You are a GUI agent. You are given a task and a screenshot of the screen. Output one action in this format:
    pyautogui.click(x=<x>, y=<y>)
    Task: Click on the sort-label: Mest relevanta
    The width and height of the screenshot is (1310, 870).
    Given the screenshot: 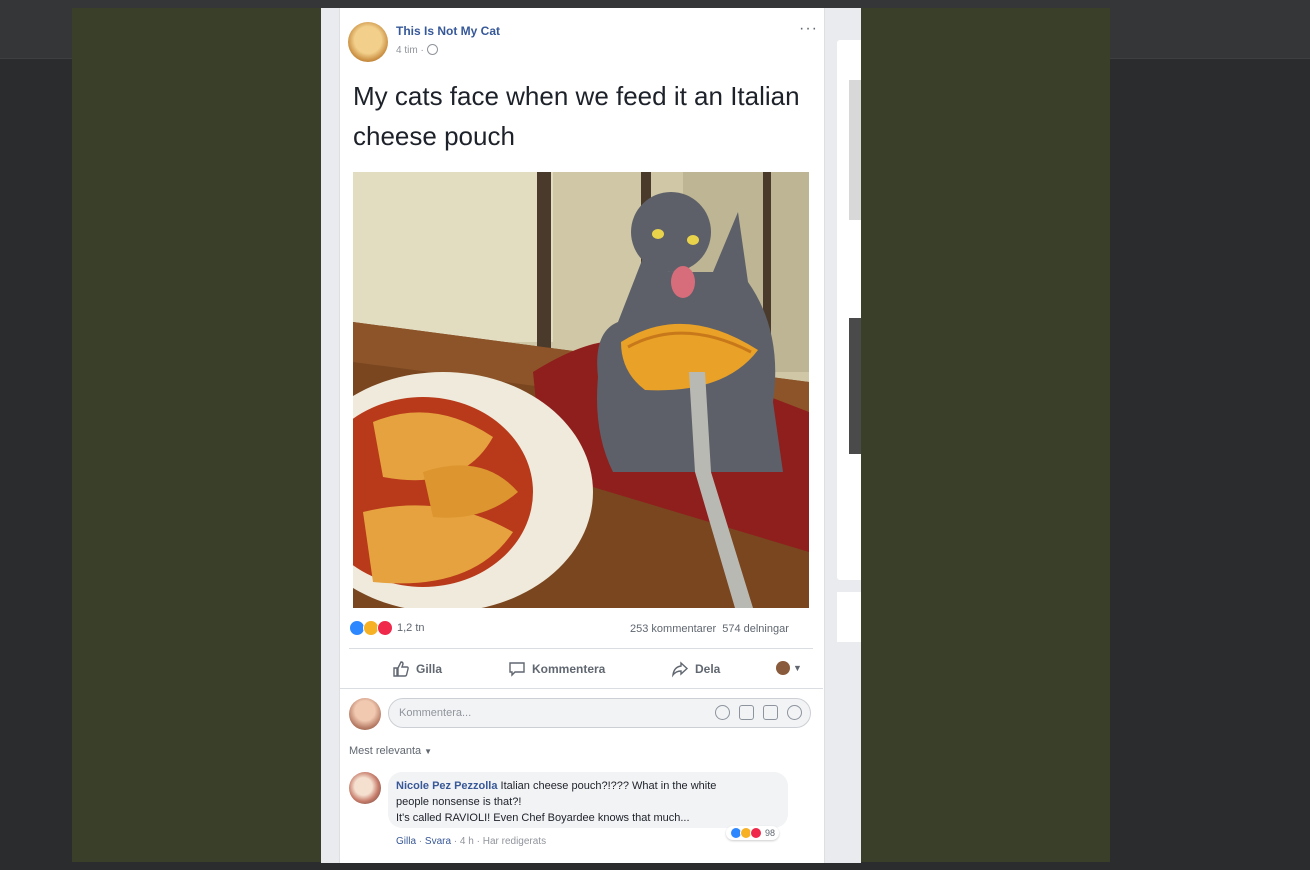 What is the action you would take?
    pyautogui.click(x=385, y=751)
    